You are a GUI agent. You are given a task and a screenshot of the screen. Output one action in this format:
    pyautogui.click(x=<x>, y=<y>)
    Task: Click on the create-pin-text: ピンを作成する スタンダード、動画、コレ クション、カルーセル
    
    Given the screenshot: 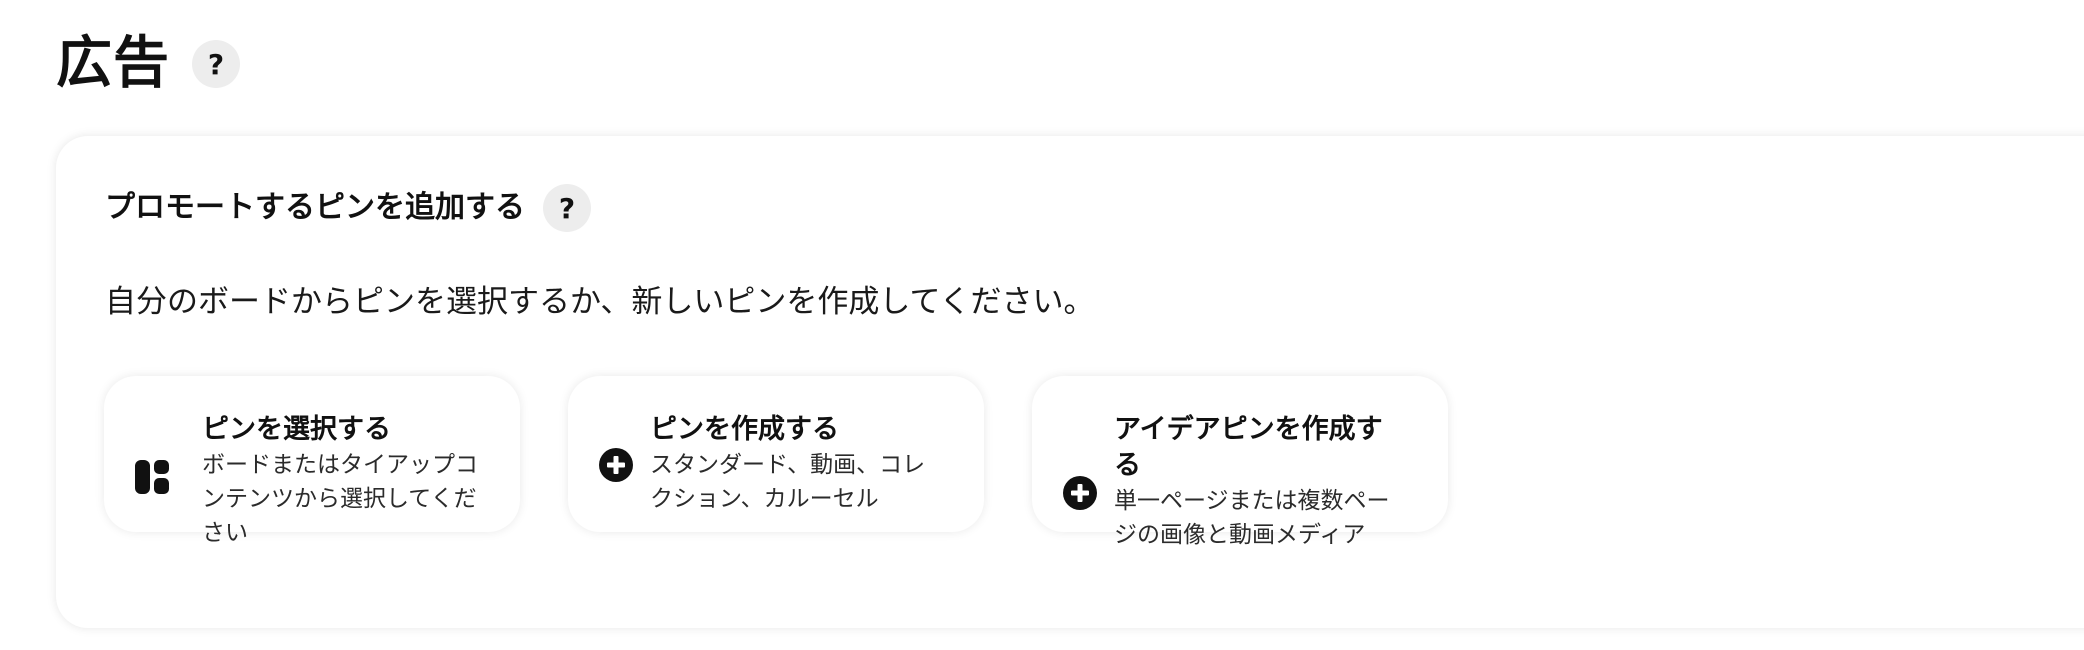 What is the action you would take?
    pyautogui.click(x=787, y=464)
    